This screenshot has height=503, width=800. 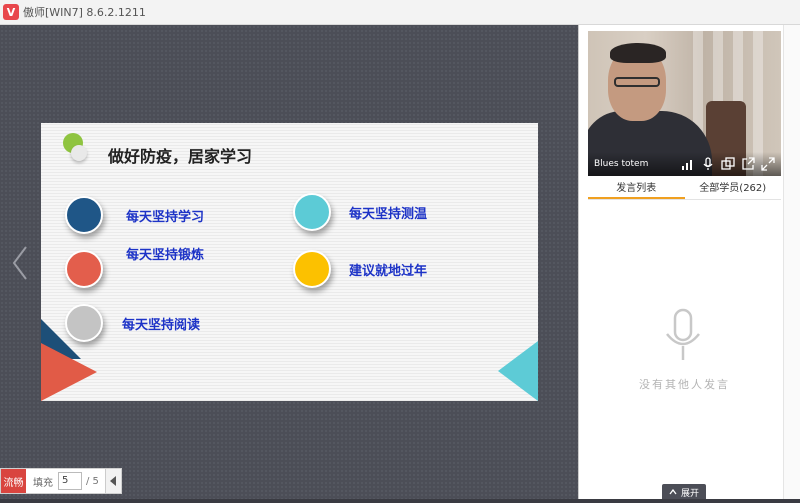 What do you see at coordinates (388, 214) in the screenshot?
I see `item-label: 每天坚持测温` at bounding box center [388, 214].